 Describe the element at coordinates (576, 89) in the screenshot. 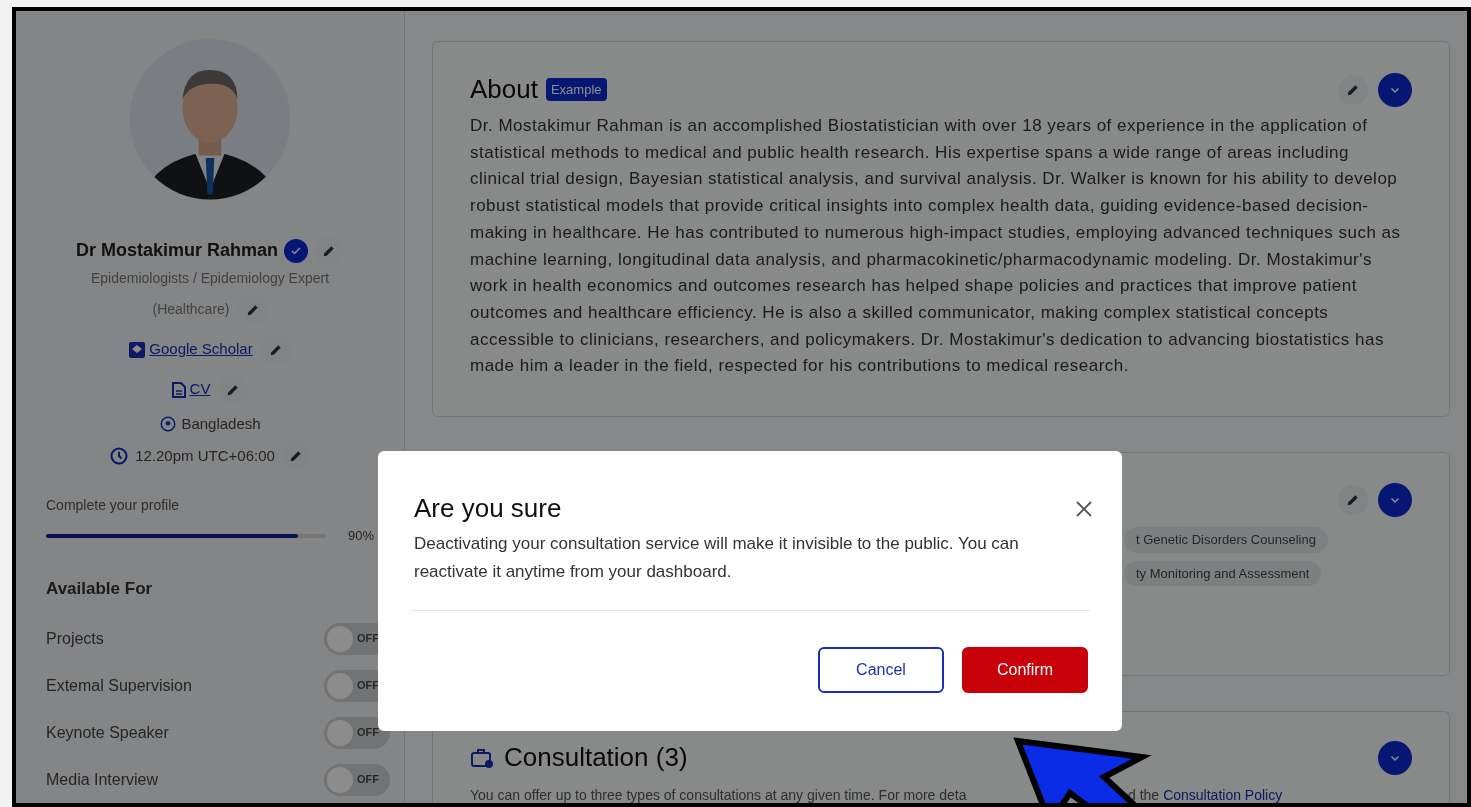

I see `example-badge: Example` at that location.